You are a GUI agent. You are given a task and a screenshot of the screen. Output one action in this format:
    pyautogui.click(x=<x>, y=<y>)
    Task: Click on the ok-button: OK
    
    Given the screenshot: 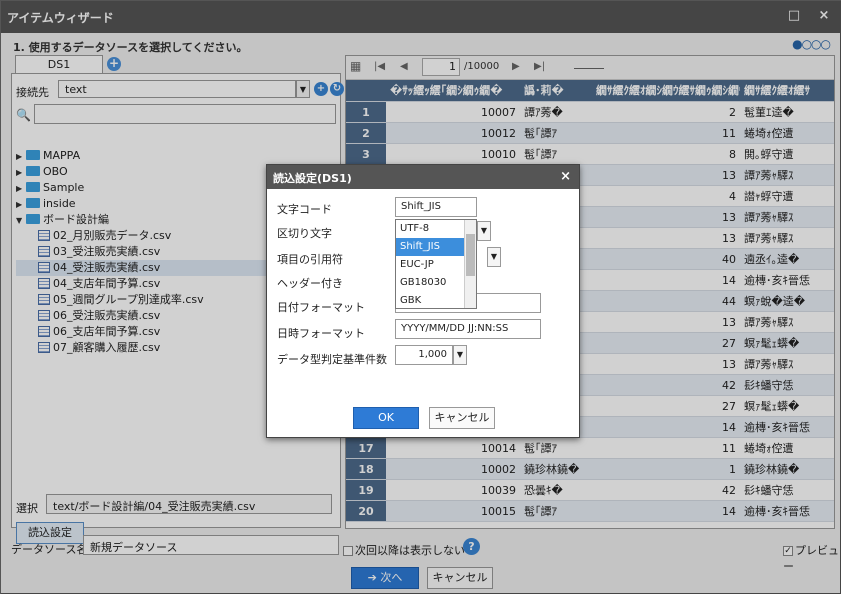 What is the action you would take?
    pyautogui.click(x=386, y=418)
    